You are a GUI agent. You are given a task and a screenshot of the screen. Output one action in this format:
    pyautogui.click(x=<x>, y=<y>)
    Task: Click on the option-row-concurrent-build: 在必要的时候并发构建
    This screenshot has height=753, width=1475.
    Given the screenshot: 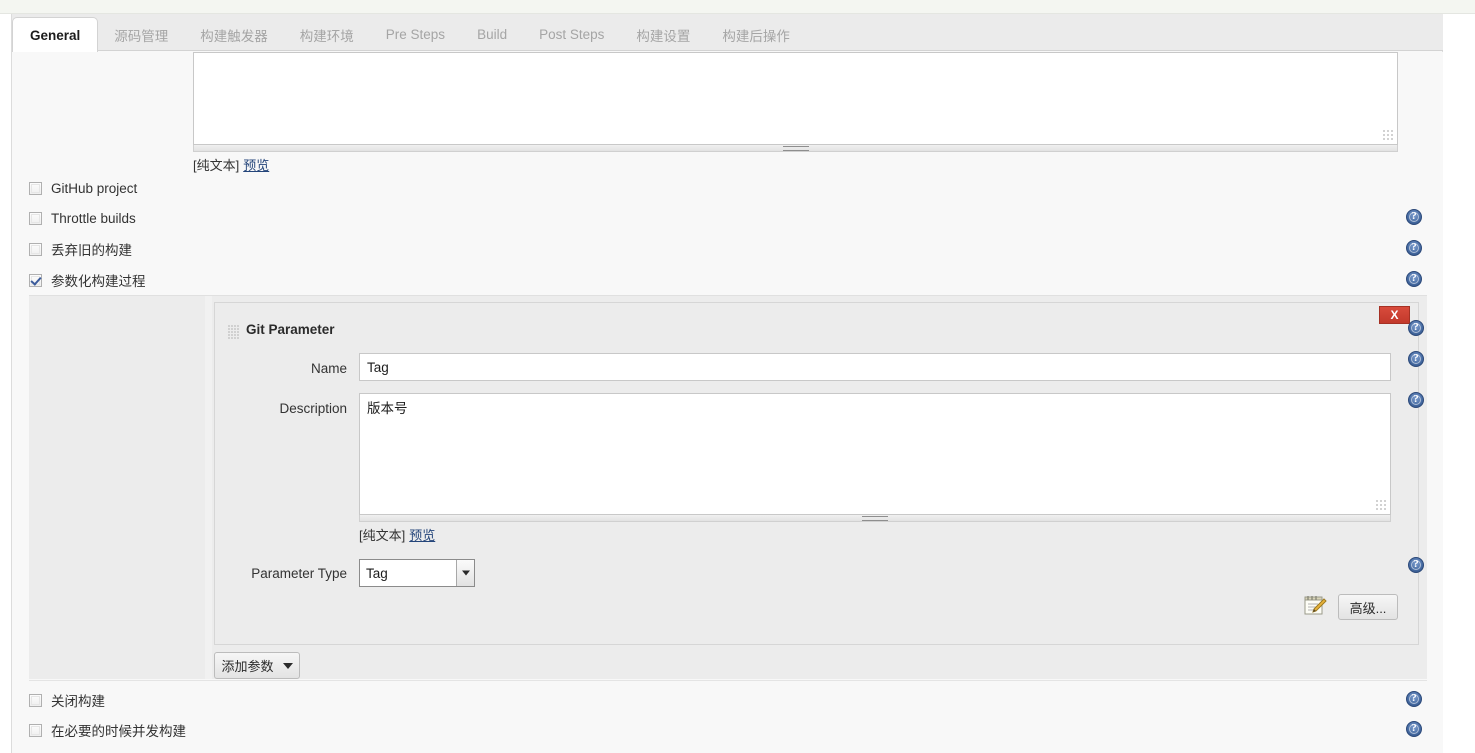 What is the action you would take?
    pyautogui.click(x=107, y=730)
    